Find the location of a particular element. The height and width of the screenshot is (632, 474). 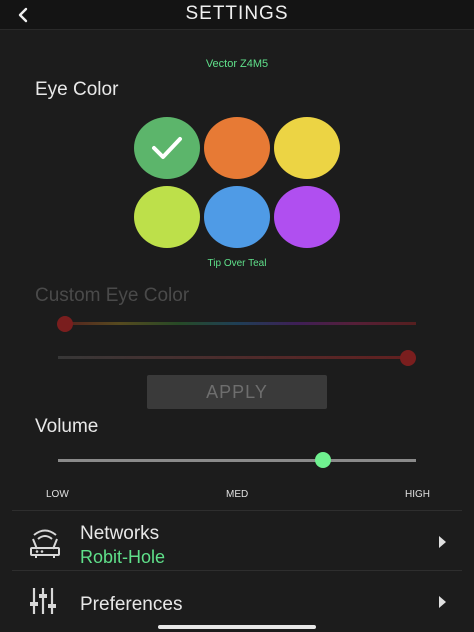

saturation-slider-thumb is located at coordinates (408, 358).